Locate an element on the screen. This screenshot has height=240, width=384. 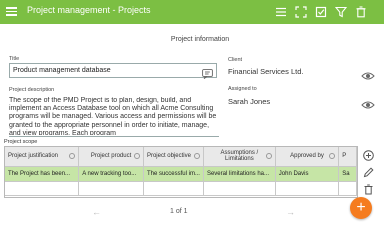
scope-label: Project scope is located at coordinates (21, 142).